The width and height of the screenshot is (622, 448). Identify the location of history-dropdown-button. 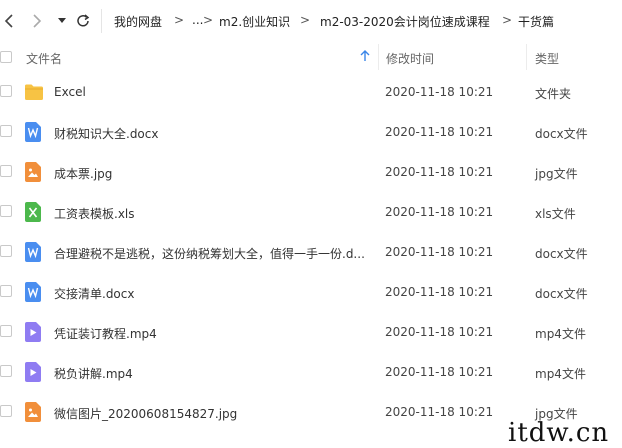
(62, 21).